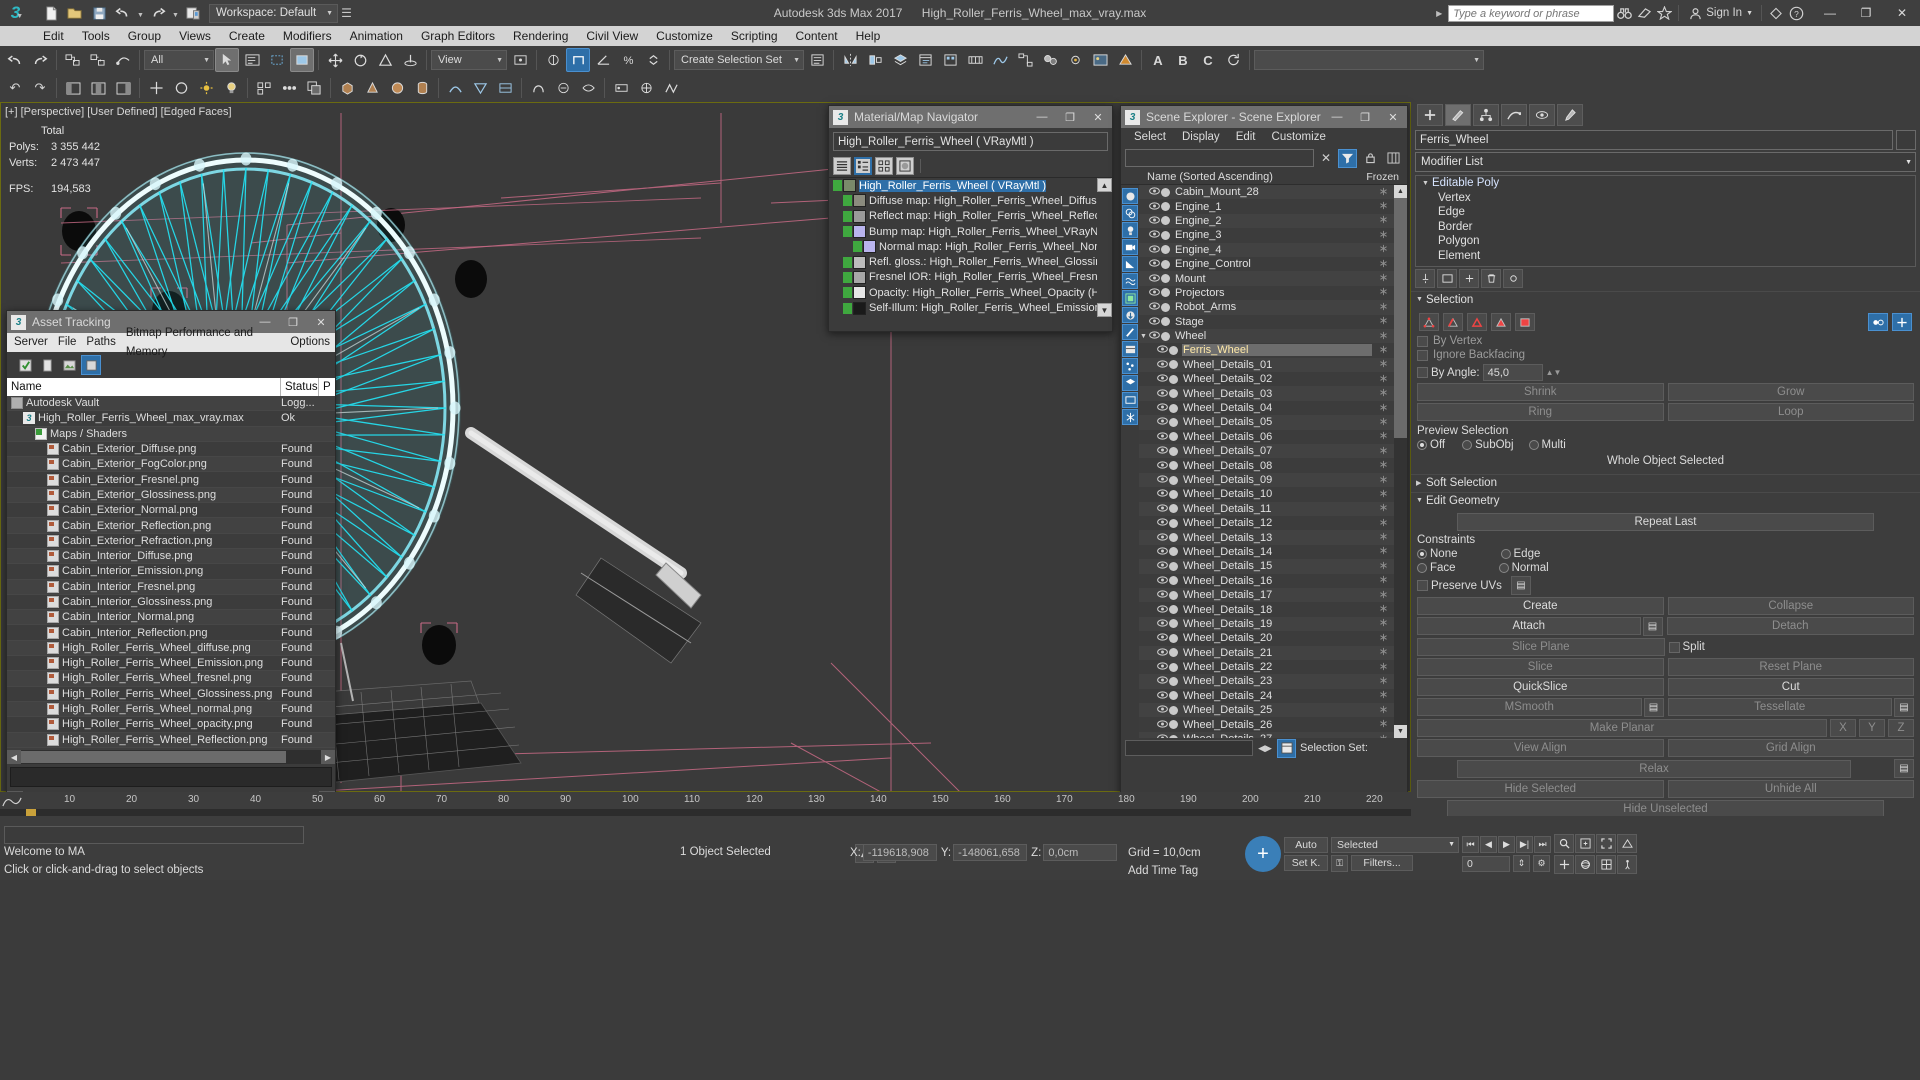  I want to click on material-navigator-titlebar: 3 Material/Map Navigator — ❐ ✕, so click(970, 117).